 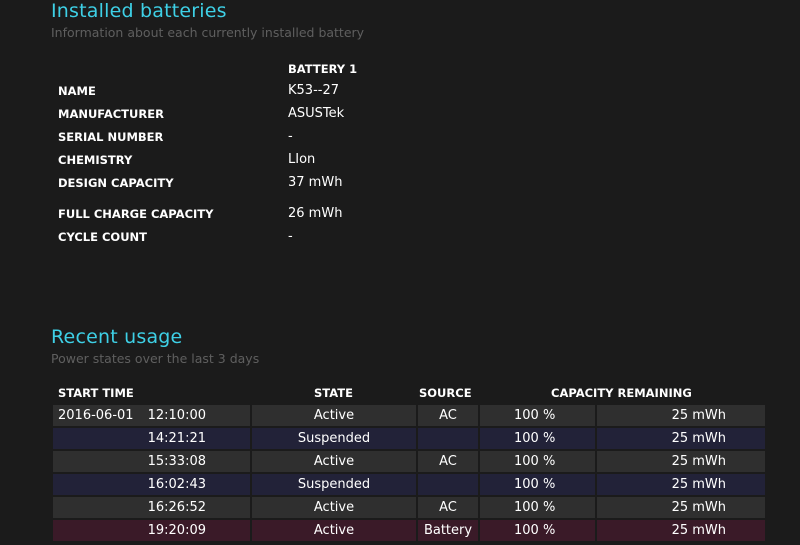 What do you see at coordinates (333, 393) in the screenshot?
I see `column-header-state: STATE` at bounding box center [333, 393].